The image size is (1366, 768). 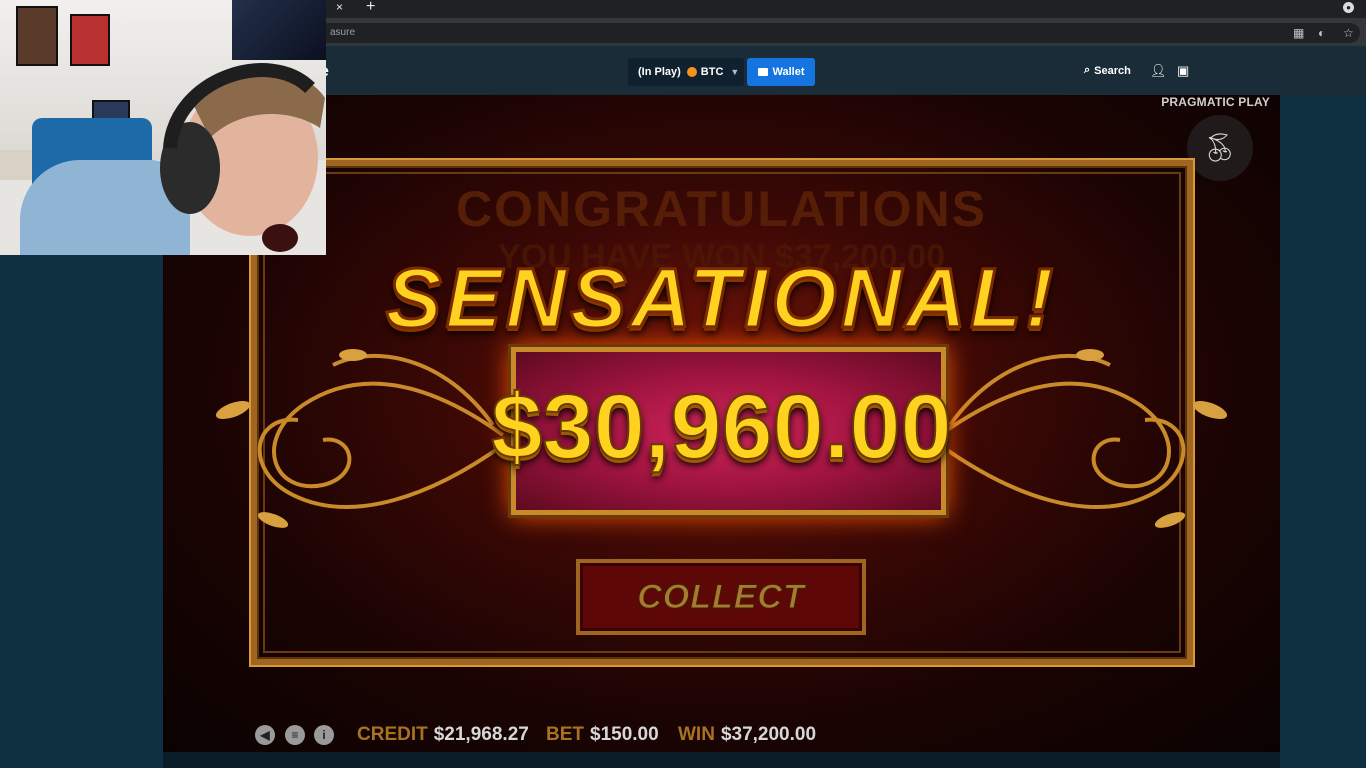 I want to click on menu-icon: ≡, so click(x=295, y=735).